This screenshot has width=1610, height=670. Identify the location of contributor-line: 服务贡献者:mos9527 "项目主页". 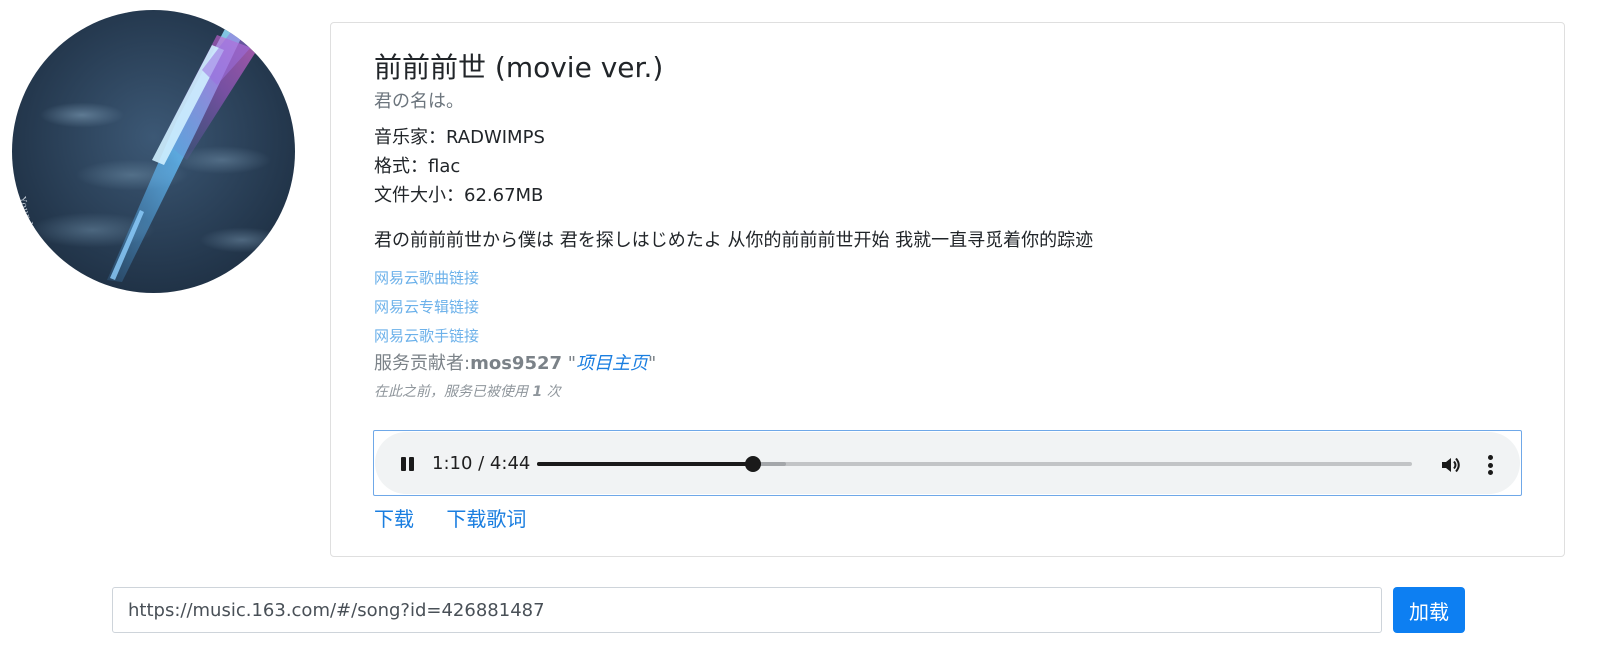
(947, 364).